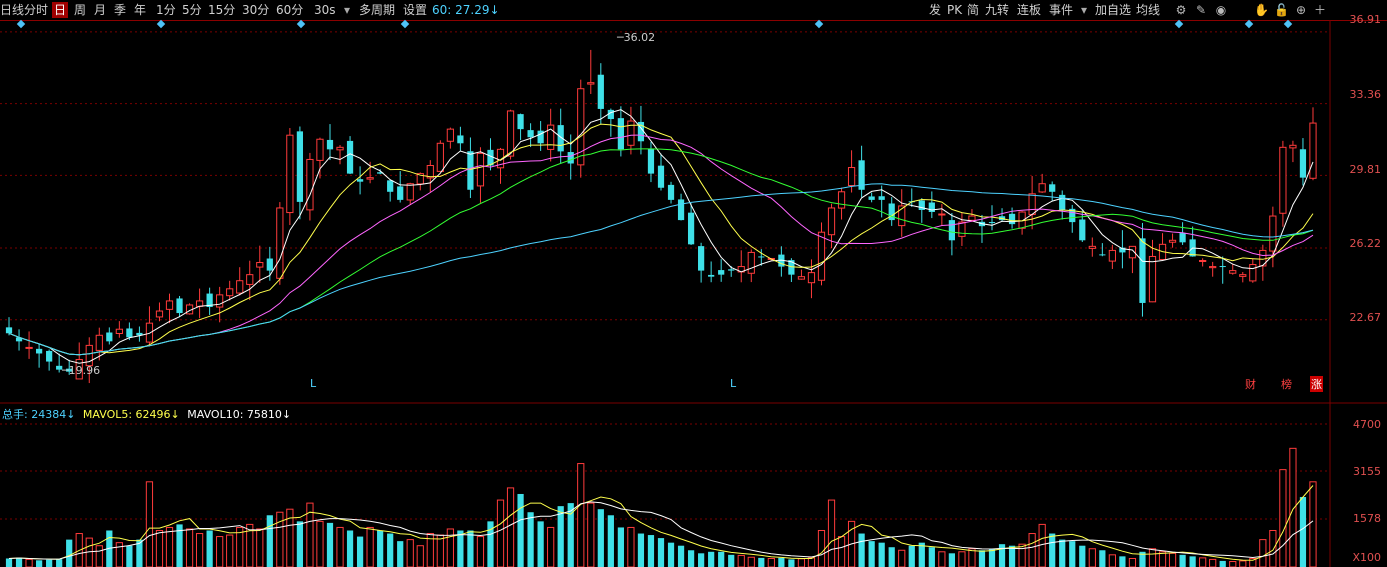  I want to click on jian-button: 简, so click(973, 10).